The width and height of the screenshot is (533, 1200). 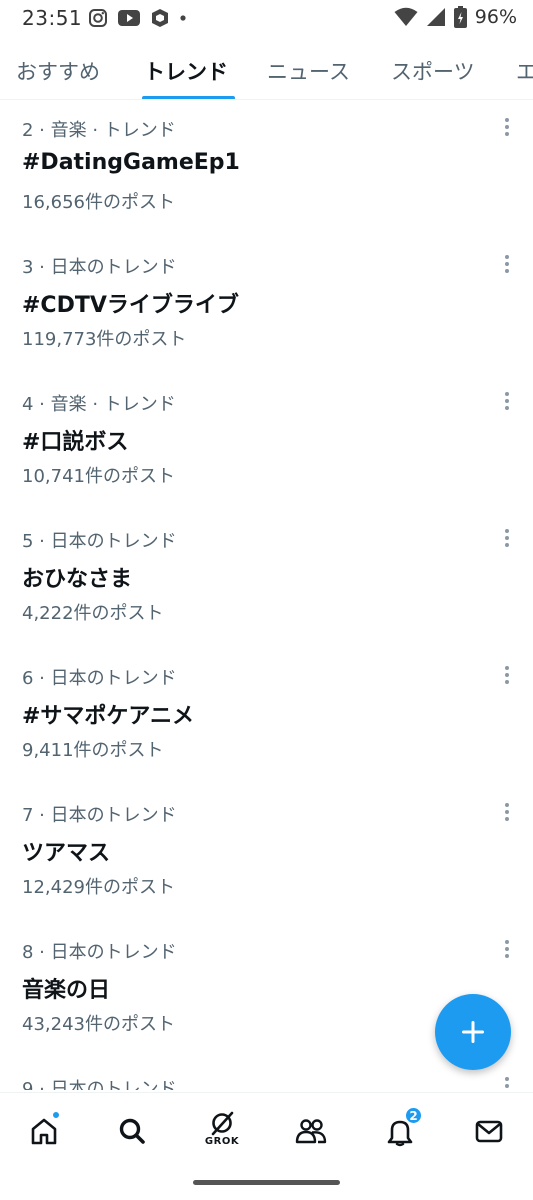 What do you see at coordinates (98, 202) in the screenshot?
I see `trend-post-count: 16,656件のポスト` at bounding box center [98, 202].